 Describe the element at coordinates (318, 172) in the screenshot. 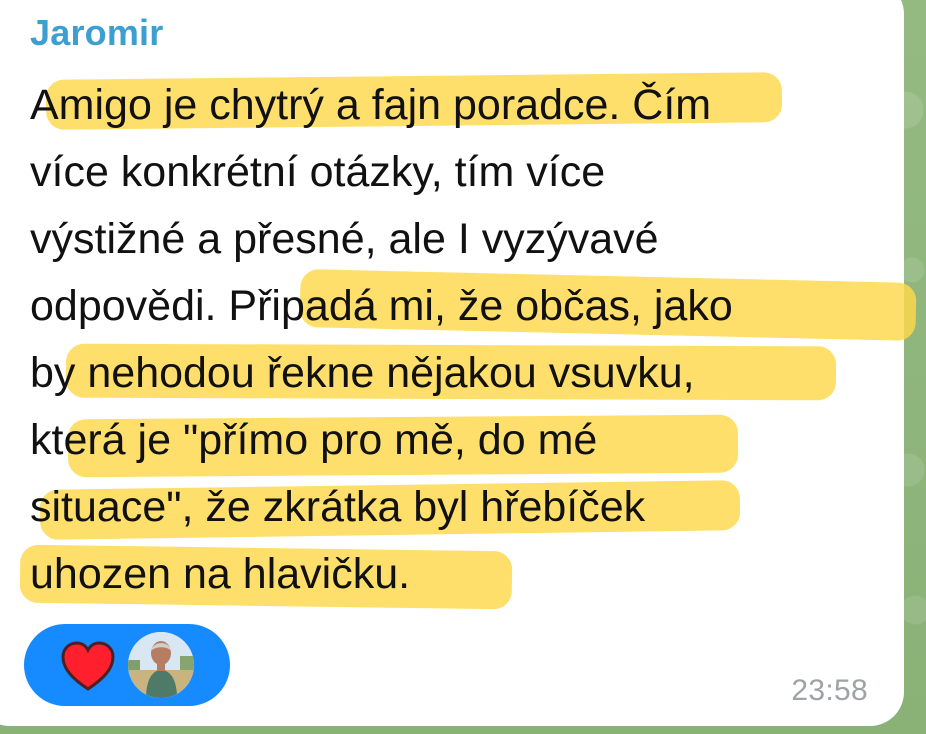

I see `message-line: více konkrétní otázky, tím více` at that location.